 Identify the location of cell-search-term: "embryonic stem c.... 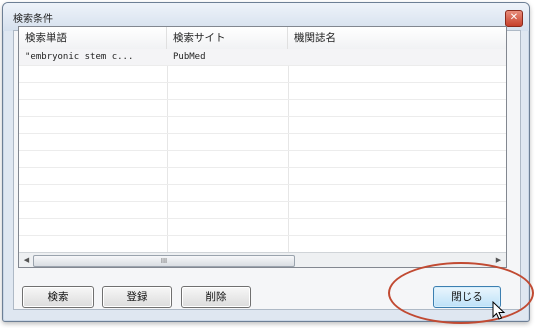
(79, 57).